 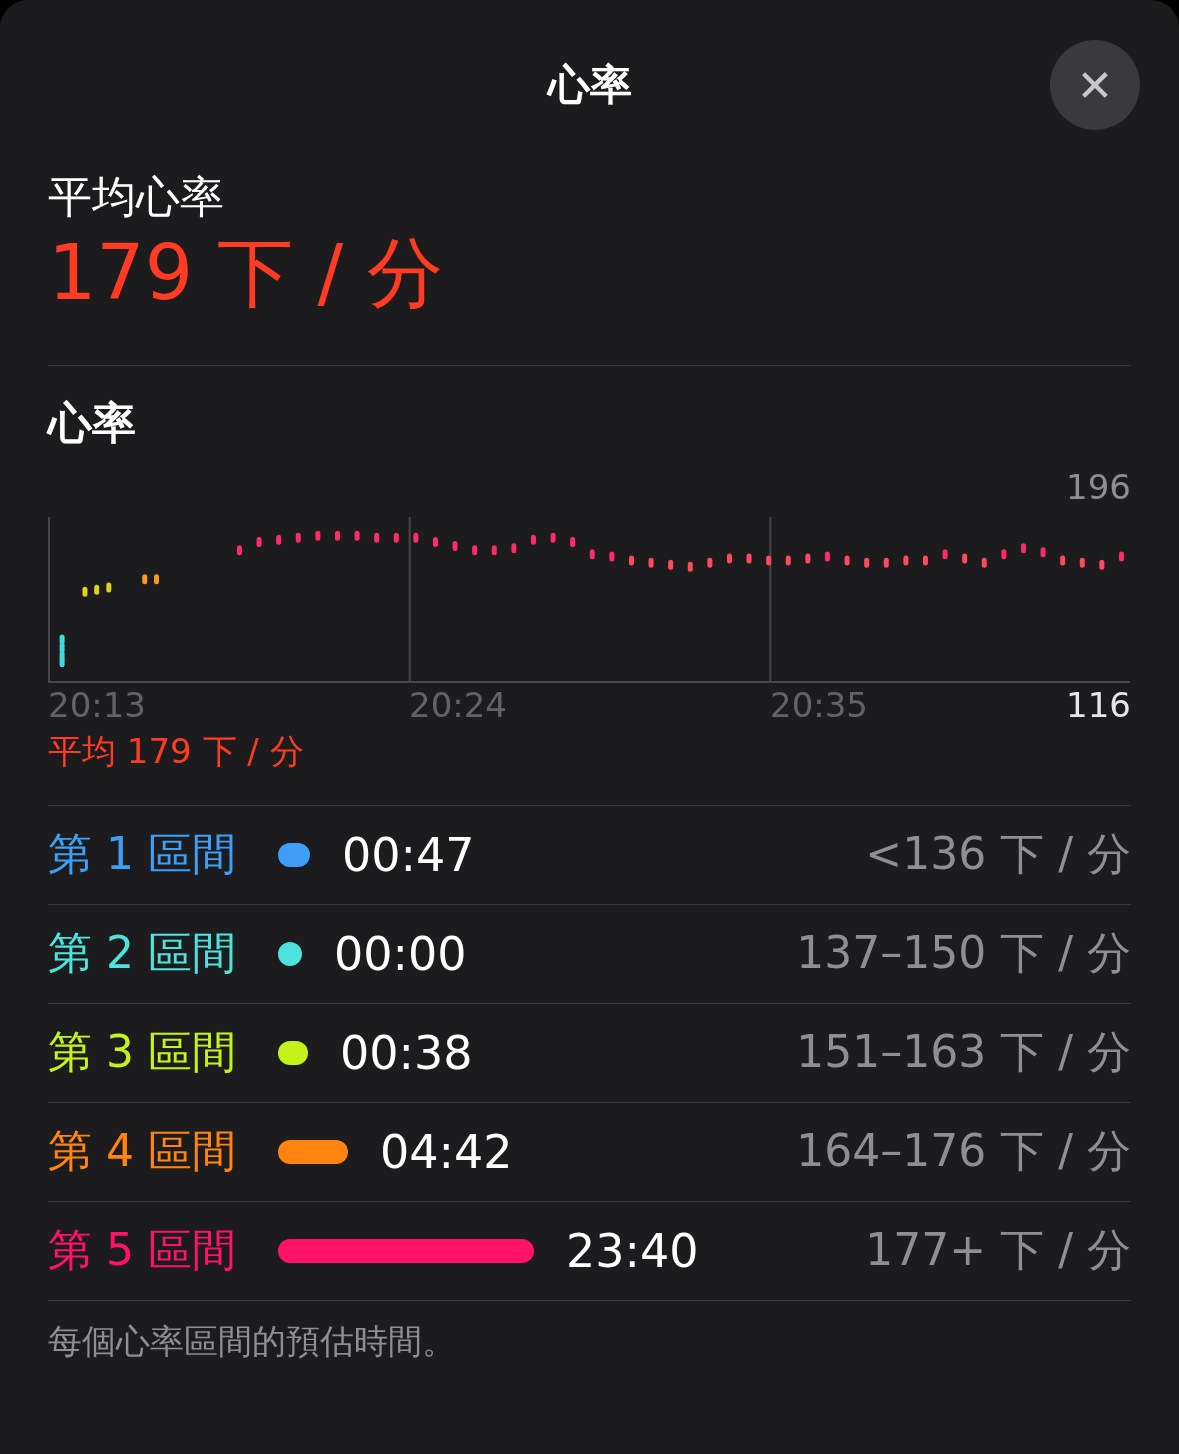 I want to click on zone-range: 151–163 下 / 分, so click(x=963, y=1052).